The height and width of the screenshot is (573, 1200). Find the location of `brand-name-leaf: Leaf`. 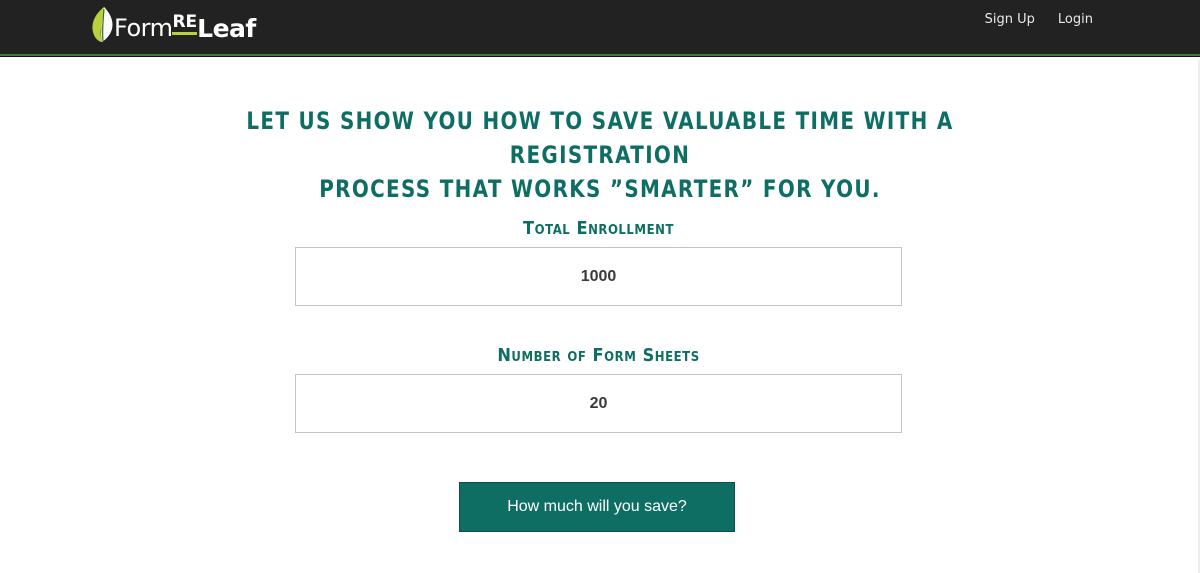

brand-name-leaf: Leaf is located at coordinates (226, 28).